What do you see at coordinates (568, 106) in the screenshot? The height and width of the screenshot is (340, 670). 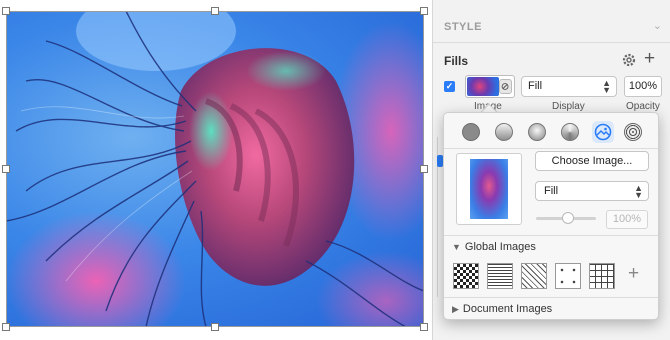 I see `label-display: Display` at bounding box center [568, 106].